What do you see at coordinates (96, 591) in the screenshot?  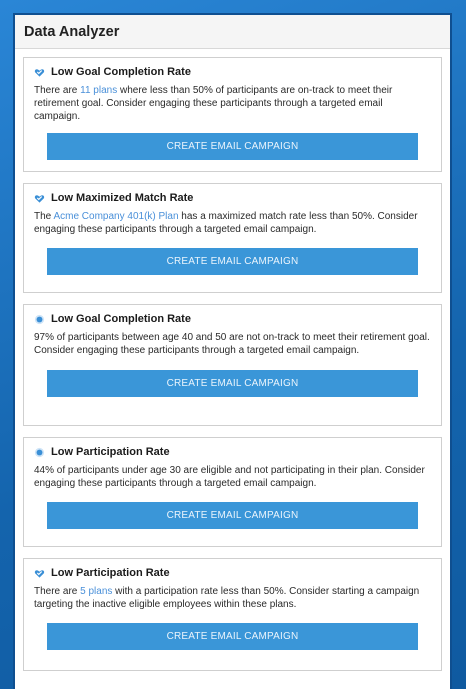 I see `plans-link: 5 plans` at bounding box center [96, 591].